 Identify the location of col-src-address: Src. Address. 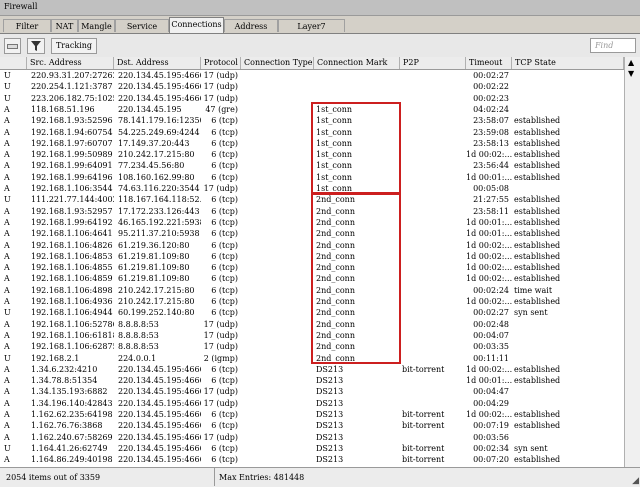
(70, 63).